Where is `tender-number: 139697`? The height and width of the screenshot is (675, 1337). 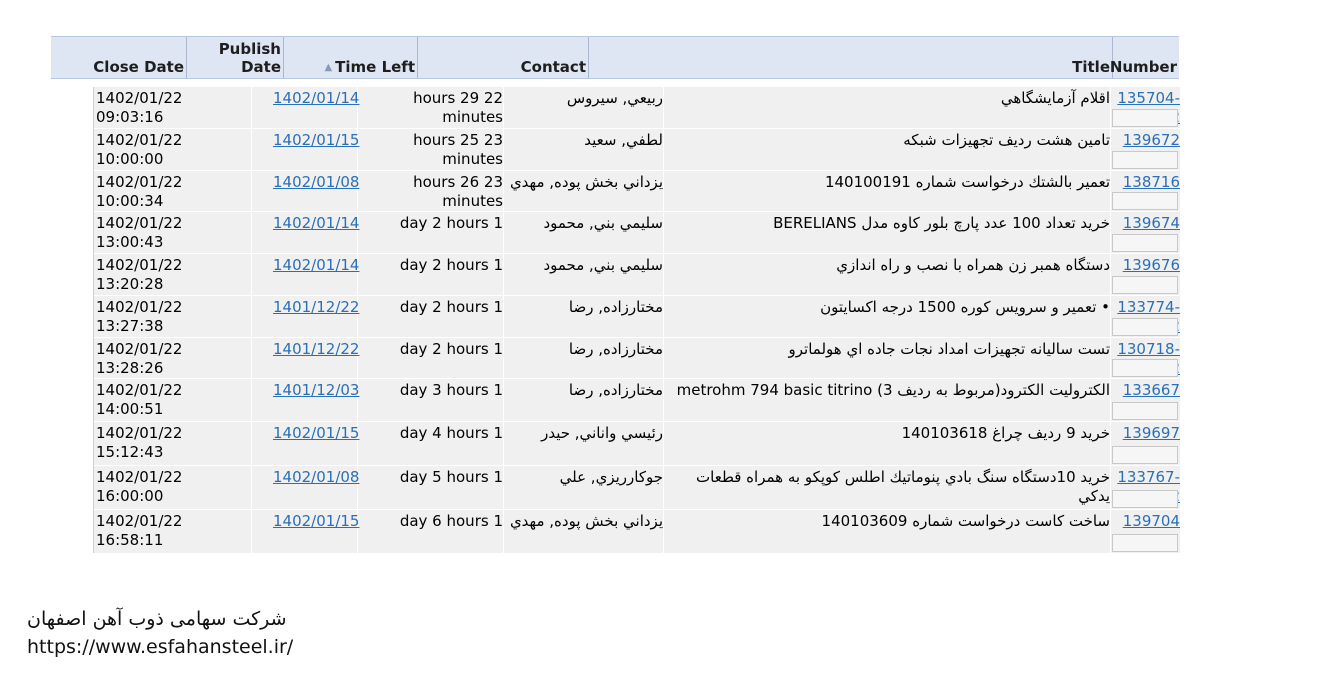
tender-number: 139697 is located at coordinates (1151, 433).